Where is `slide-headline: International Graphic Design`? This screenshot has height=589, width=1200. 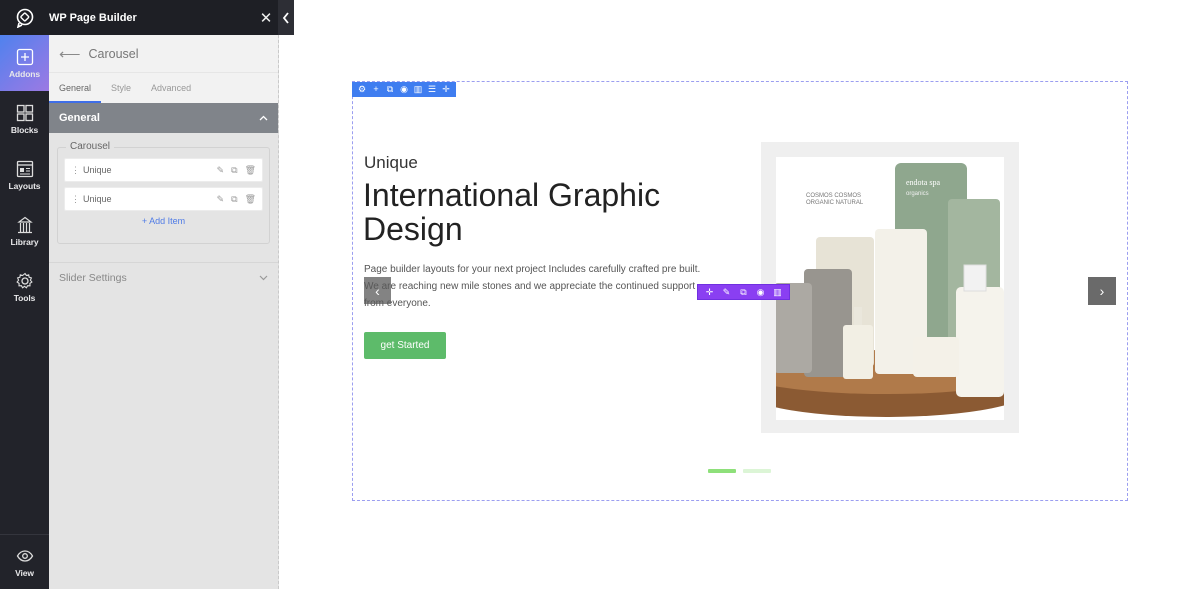
slide-headline: International Graphic Design is located at coordinates (512, 212).